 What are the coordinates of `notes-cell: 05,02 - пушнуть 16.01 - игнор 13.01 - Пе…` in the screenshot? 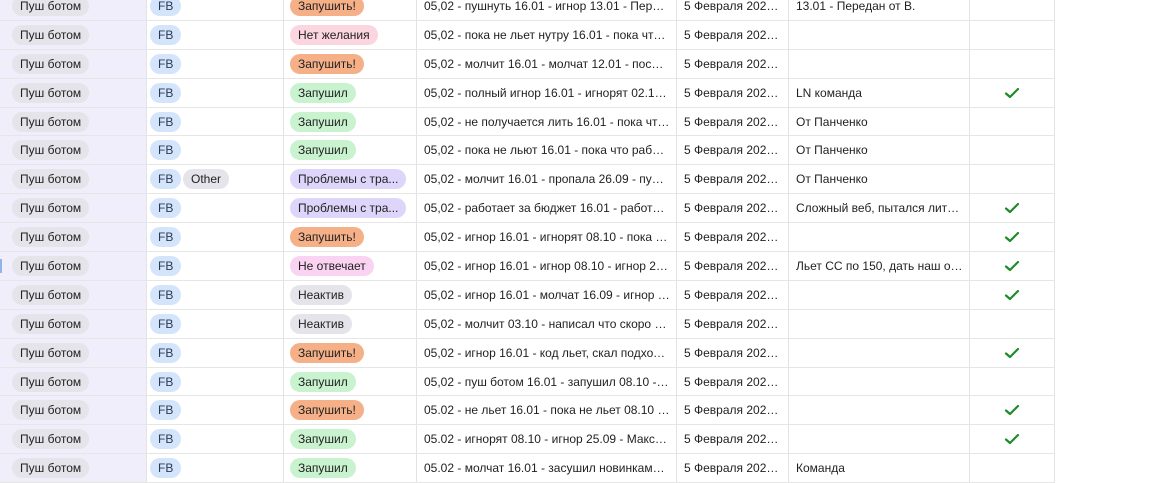 It's located at (547, 10).